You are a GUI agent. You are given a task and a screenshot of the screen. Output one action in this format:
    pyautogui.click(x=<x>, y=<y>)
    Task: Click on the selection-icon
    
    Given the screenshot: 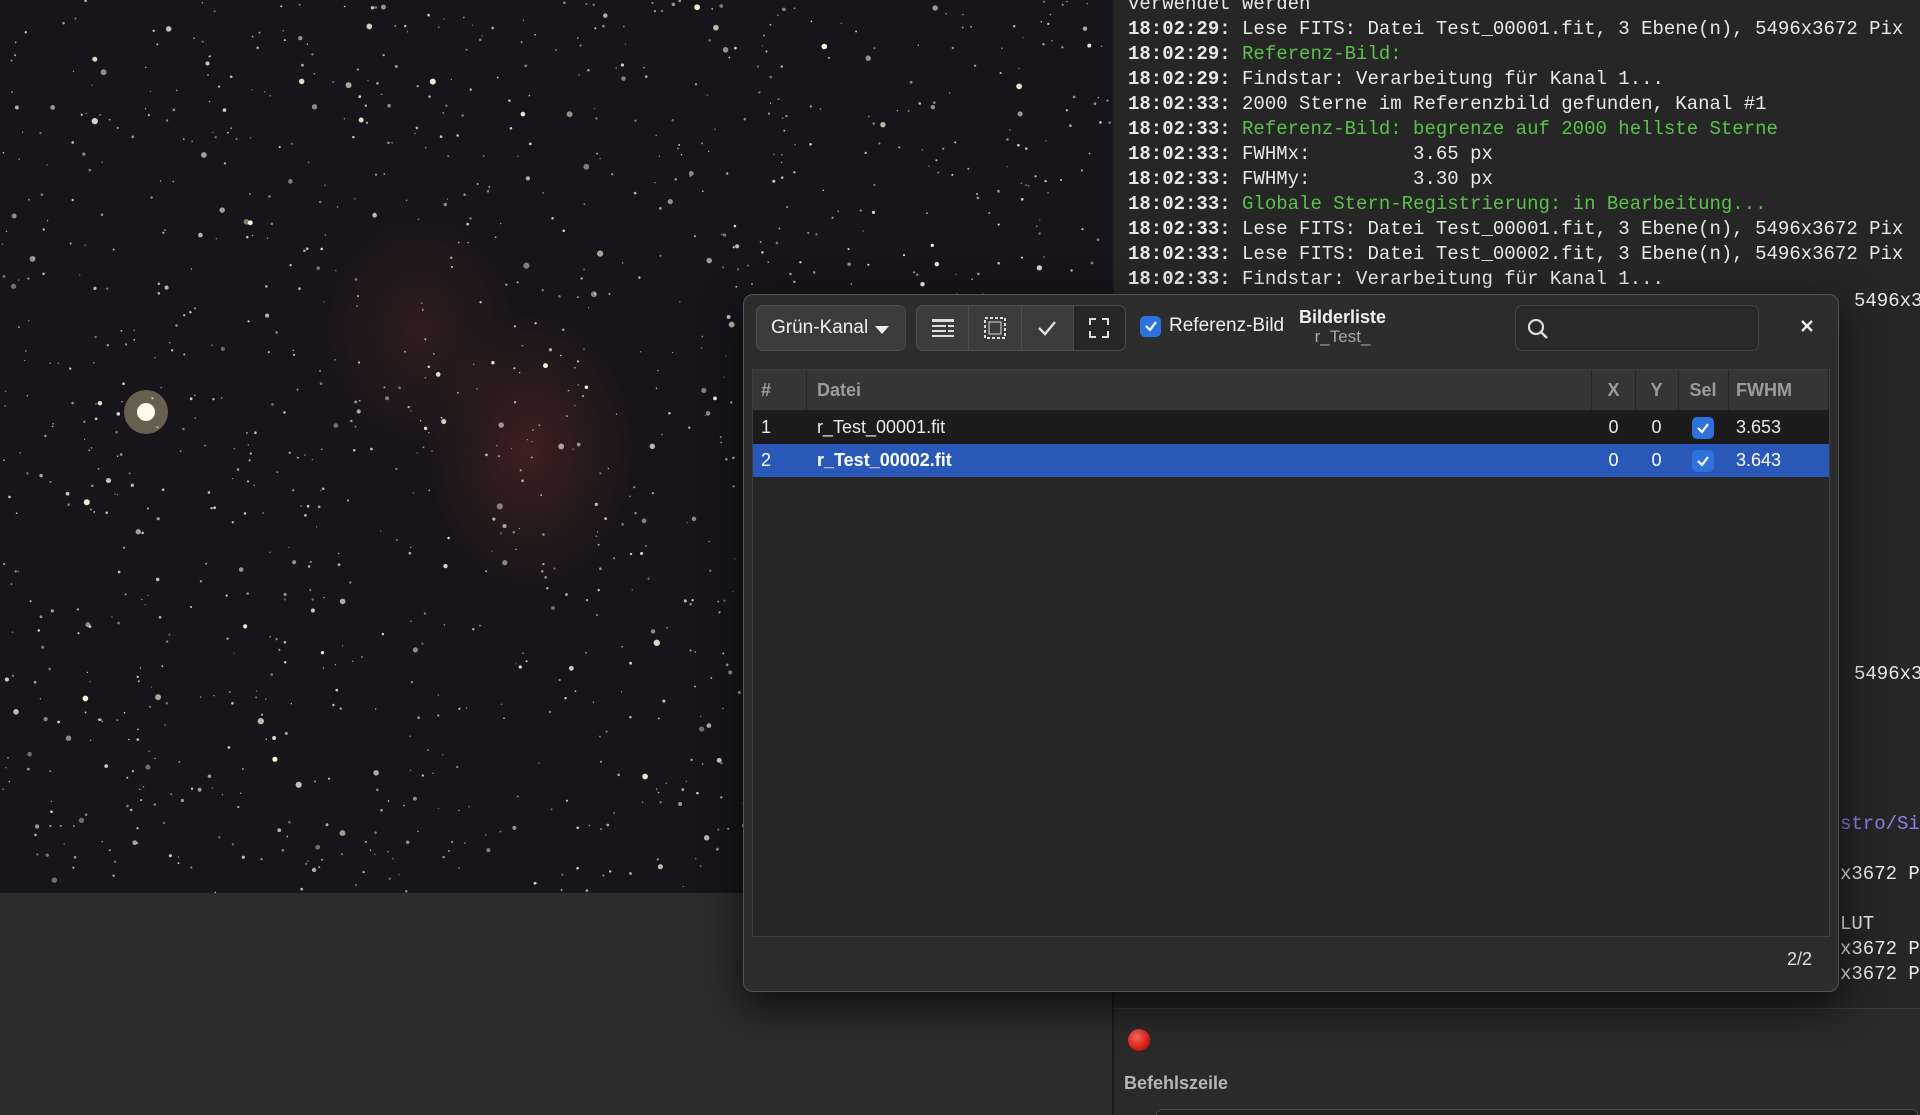 What is the action you would take?
    pyautogui.click(x=994, y=328)
    